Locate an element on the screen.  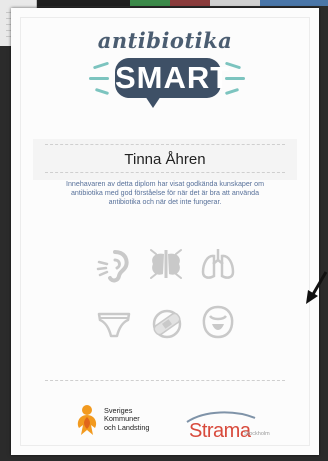
ear-icon is located at coordinates (112, 266).